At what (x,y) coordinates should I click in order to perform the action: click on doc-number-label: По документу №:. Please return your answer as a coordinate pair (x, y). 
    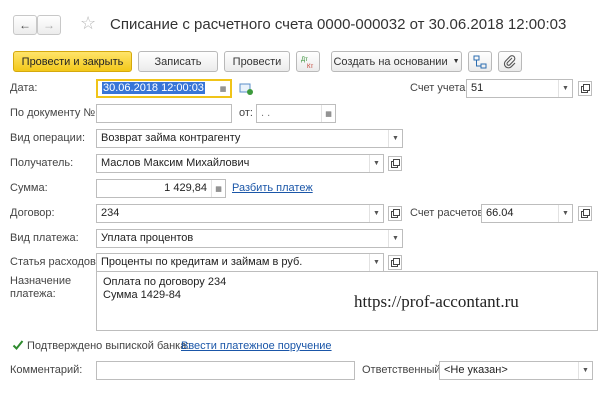
    Looking at the image, I should click on (54, 113).